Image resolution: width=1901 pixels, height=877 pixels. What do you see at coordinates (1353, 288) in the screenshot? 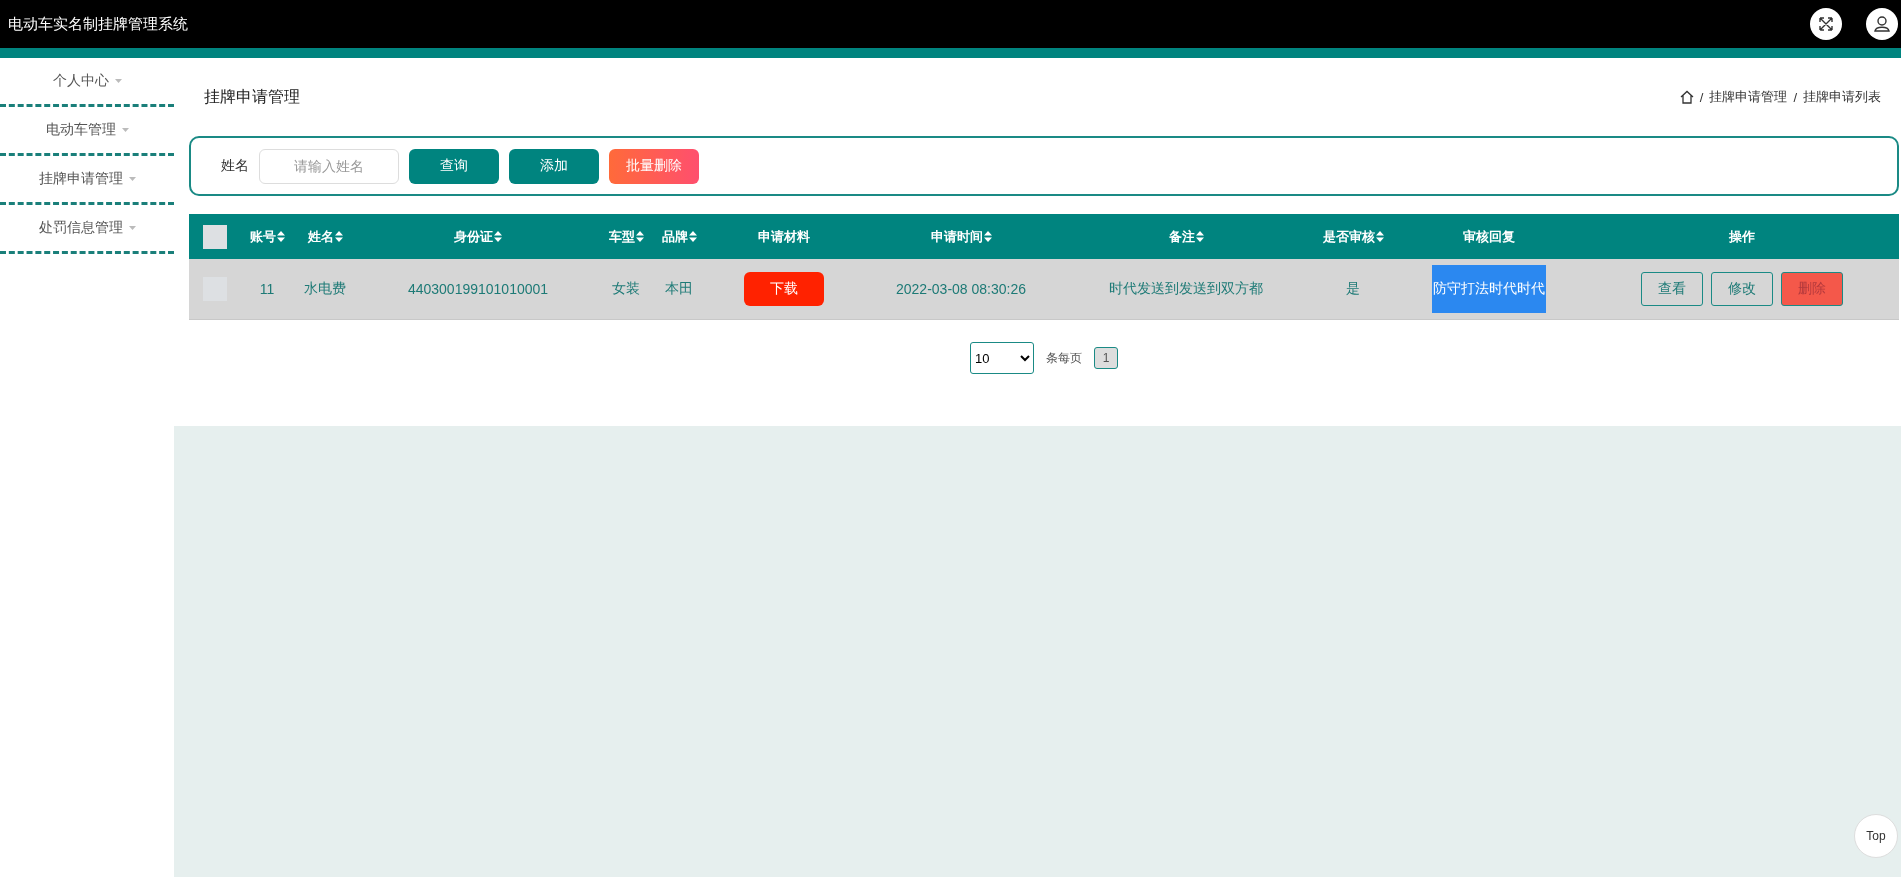
I see `table-cell-text: 是` at bounding box center [1353, 288].